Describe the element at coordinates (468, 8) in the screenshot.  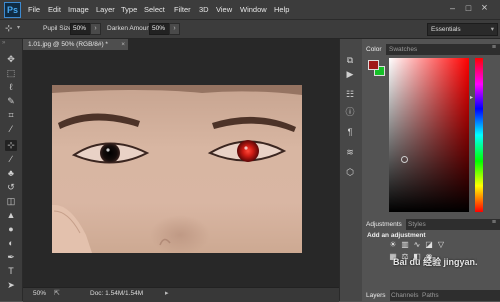
I see `maximize-button: □` at that location.